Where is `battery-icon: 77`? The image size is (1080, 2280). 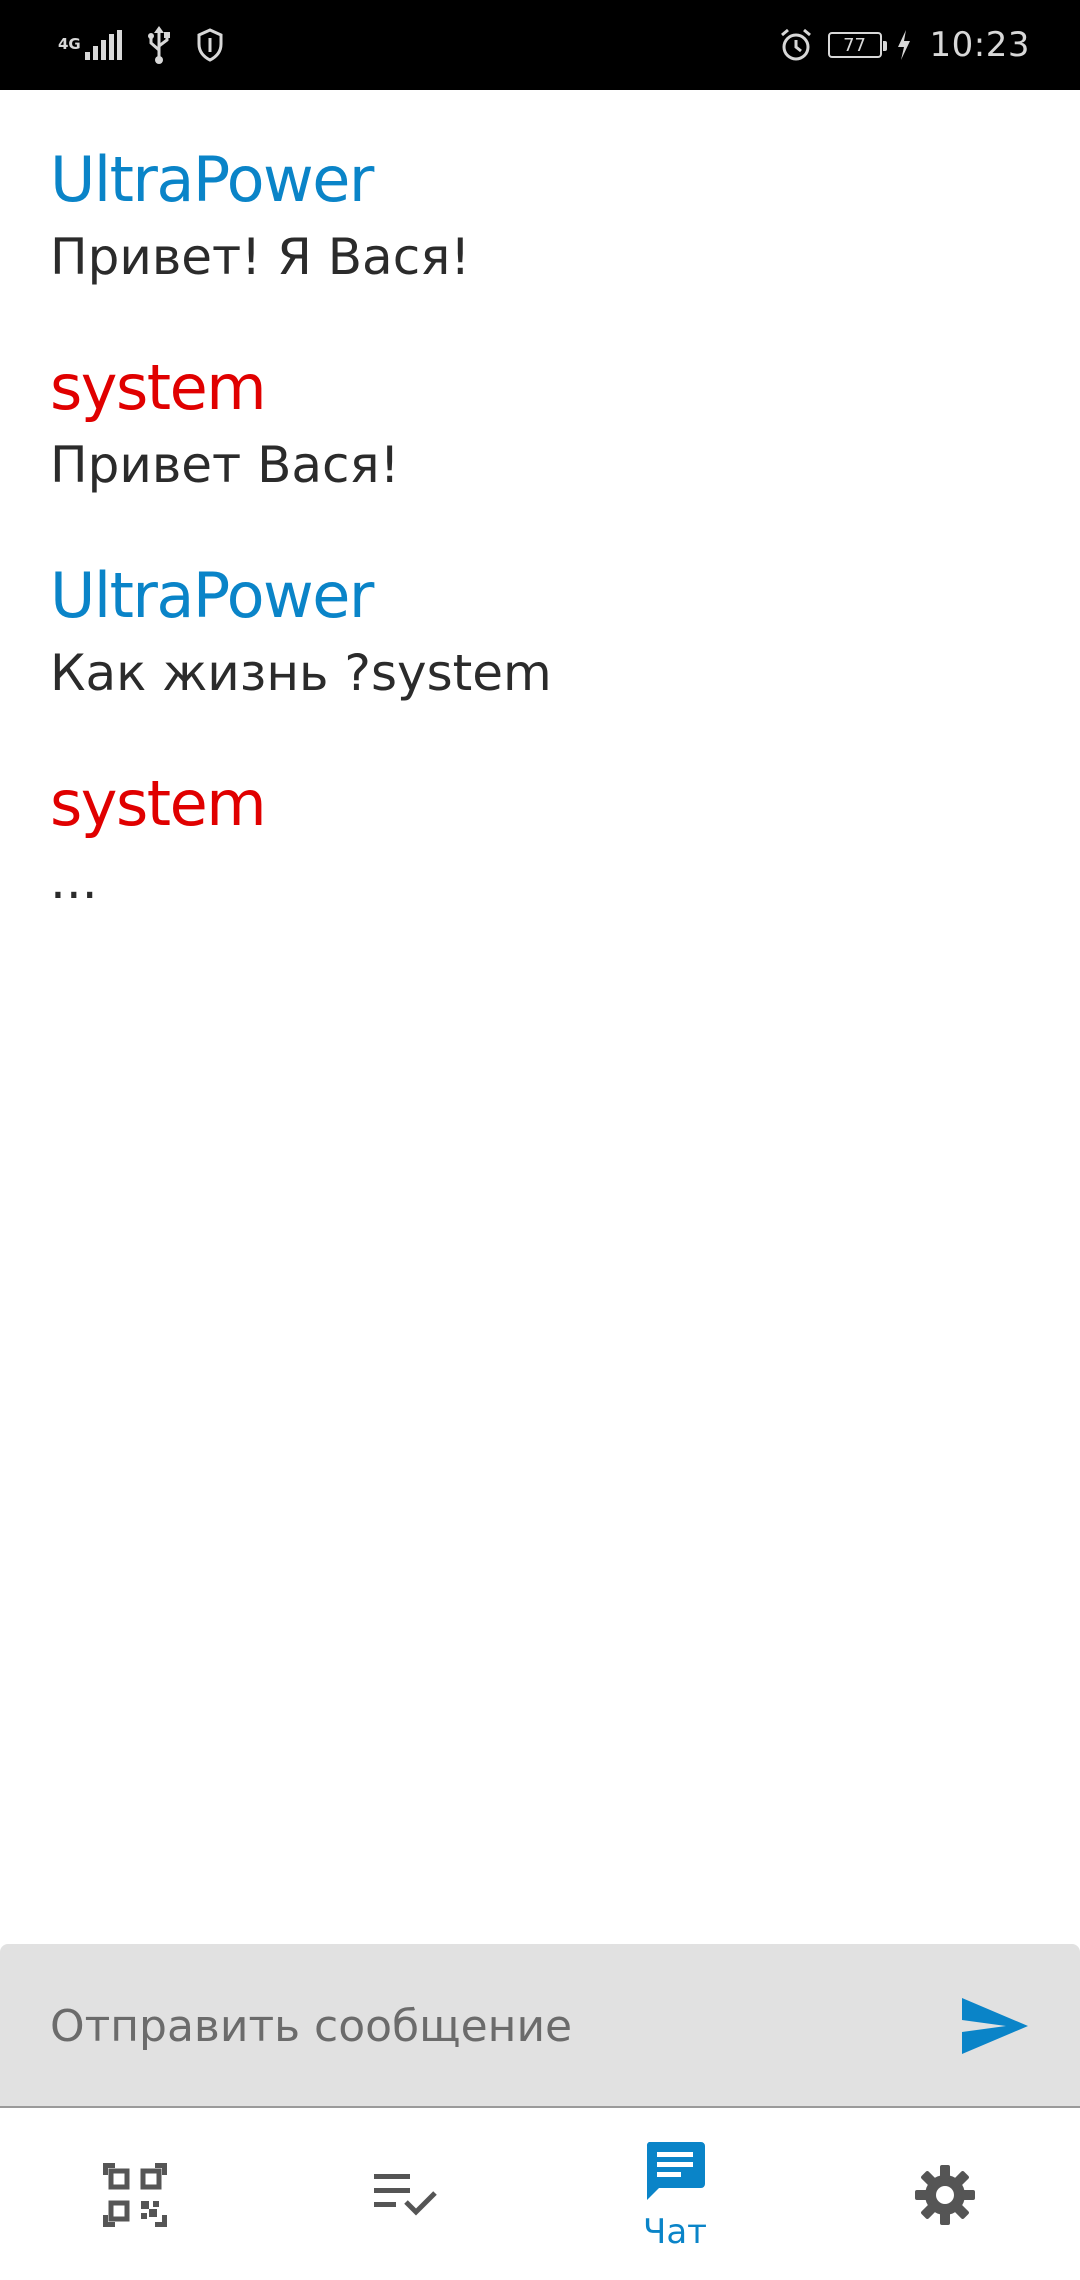
battery-icon: 77 is located at coordinates (857, 45).